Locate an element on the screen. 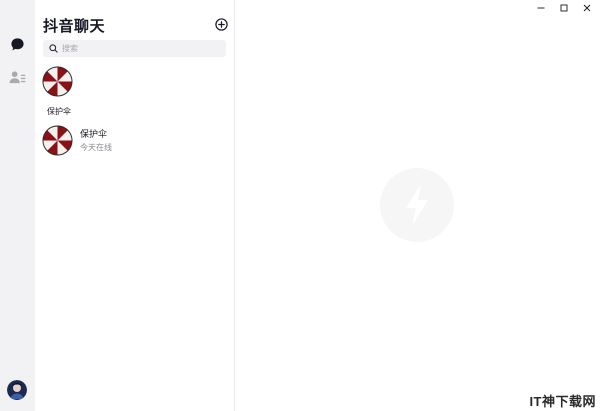 The height and width of the screenshot is (411, 600). user-avatar-icon is located at coordinates (17, 390).